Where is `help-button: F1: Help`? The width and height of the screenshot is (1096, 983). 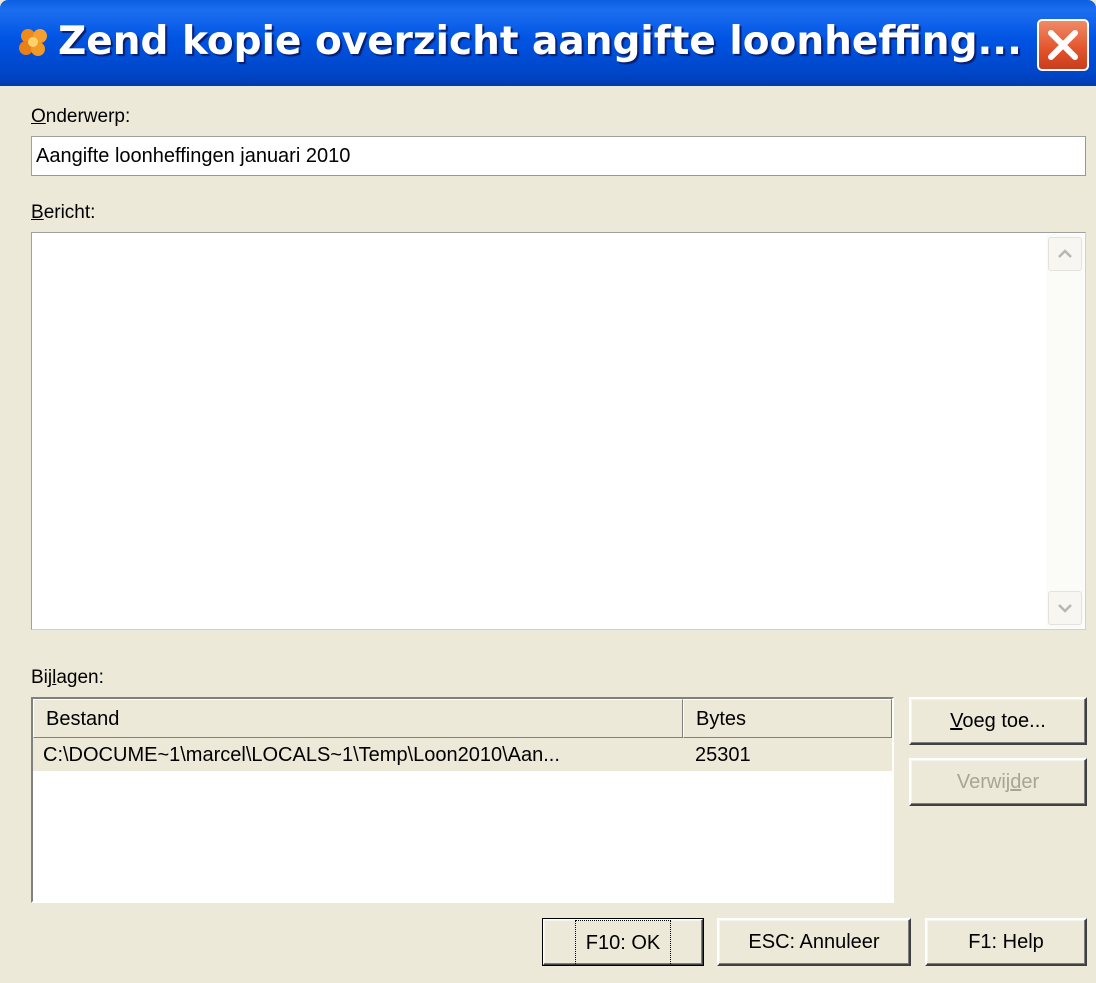
help-button: F1: Help is located at coordinates (1006, 942).